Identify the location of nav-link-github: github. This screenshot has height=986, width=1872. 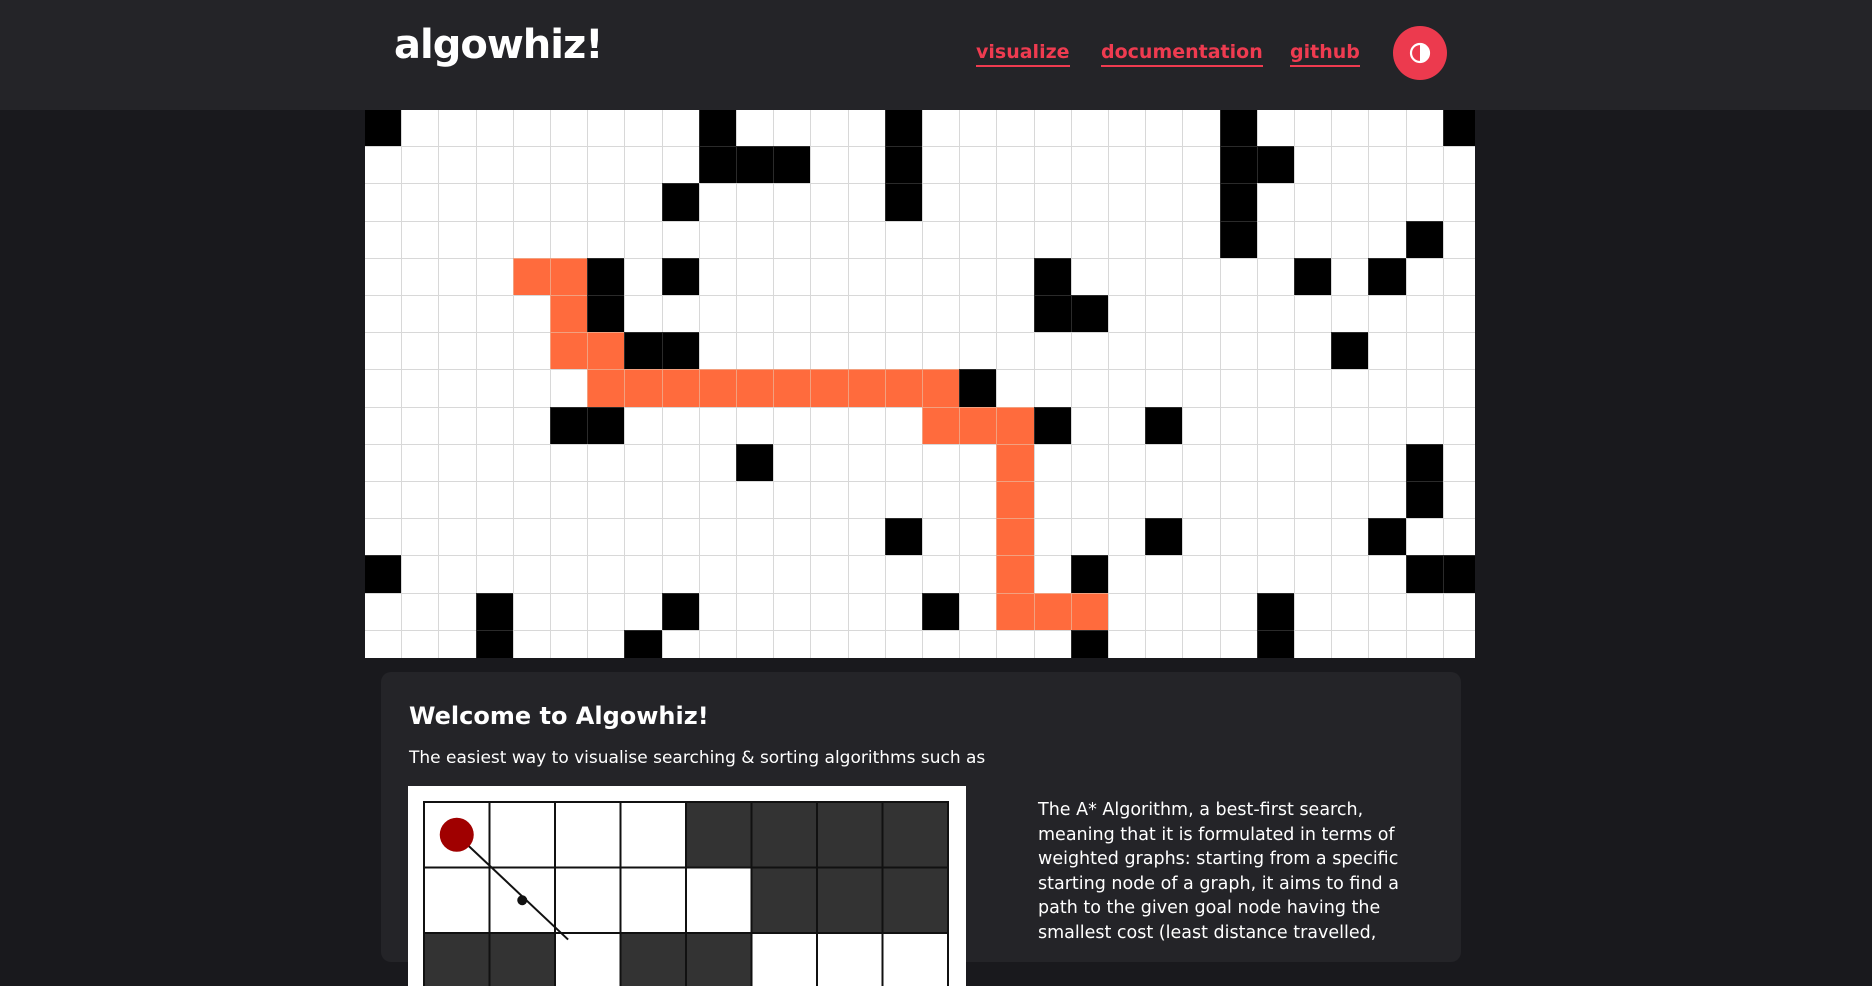
(1325, 53).